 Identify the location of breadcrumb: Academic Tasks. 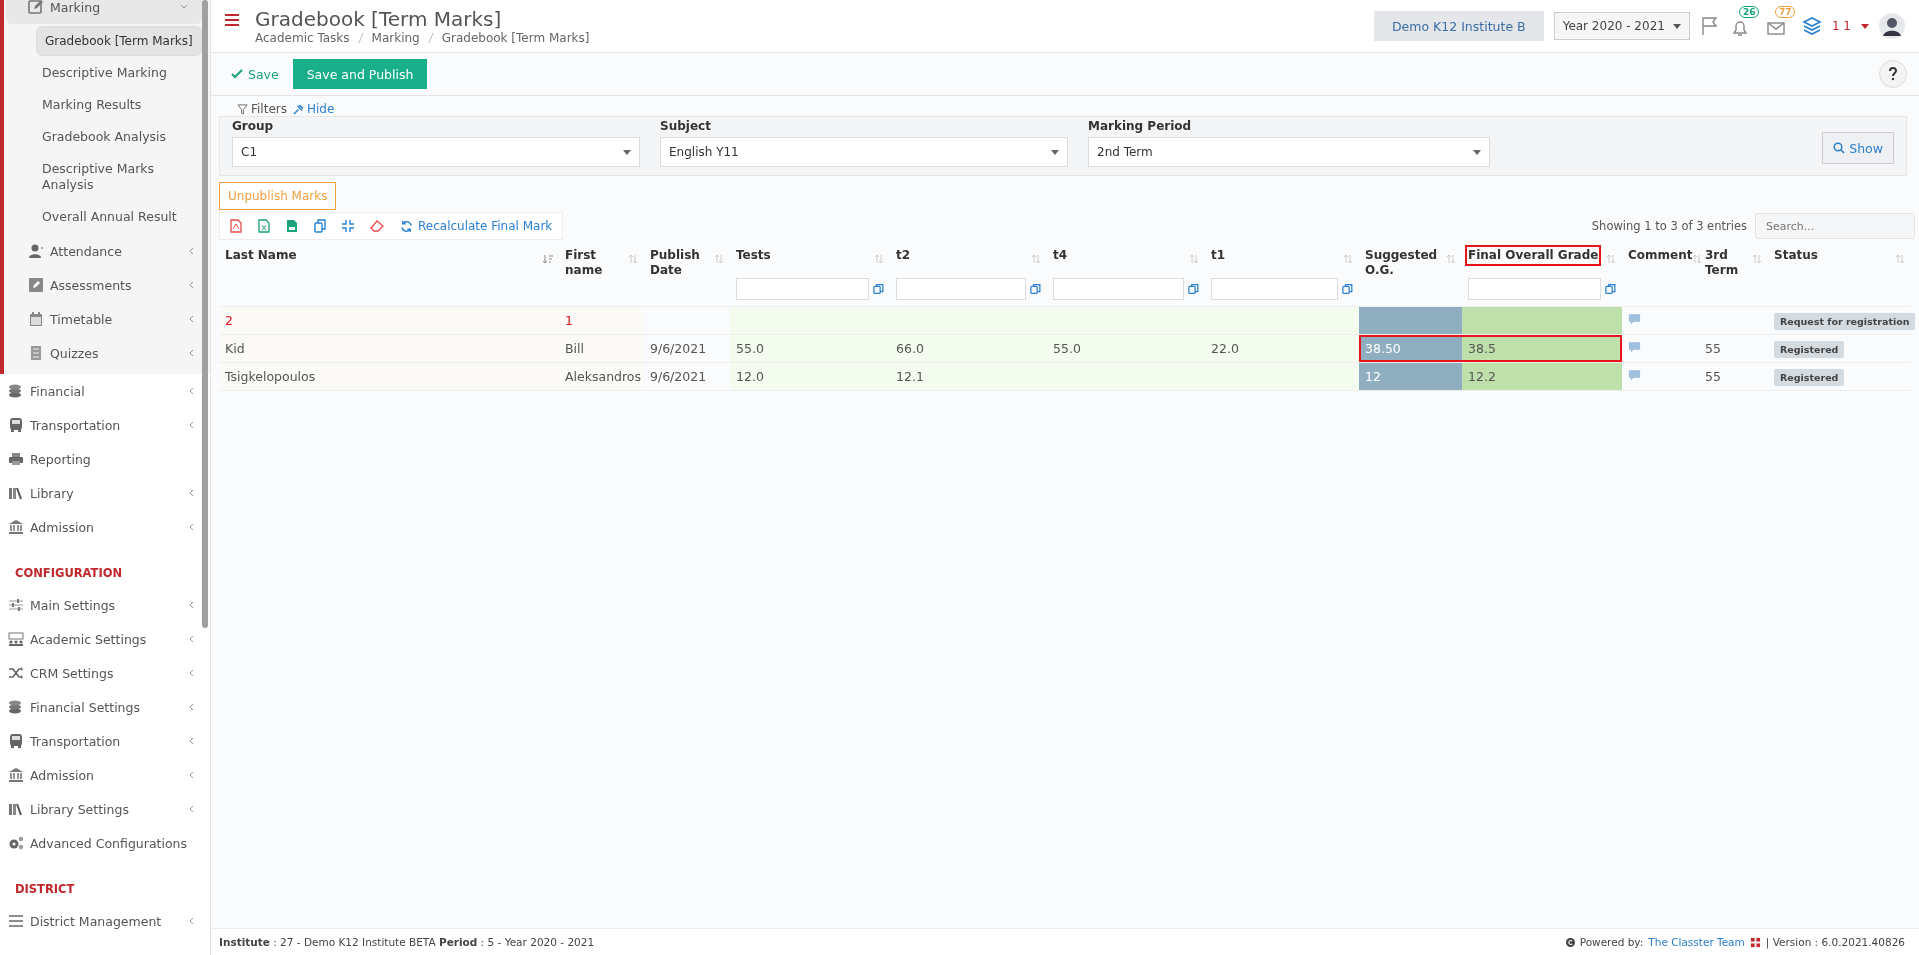
(302, 38).